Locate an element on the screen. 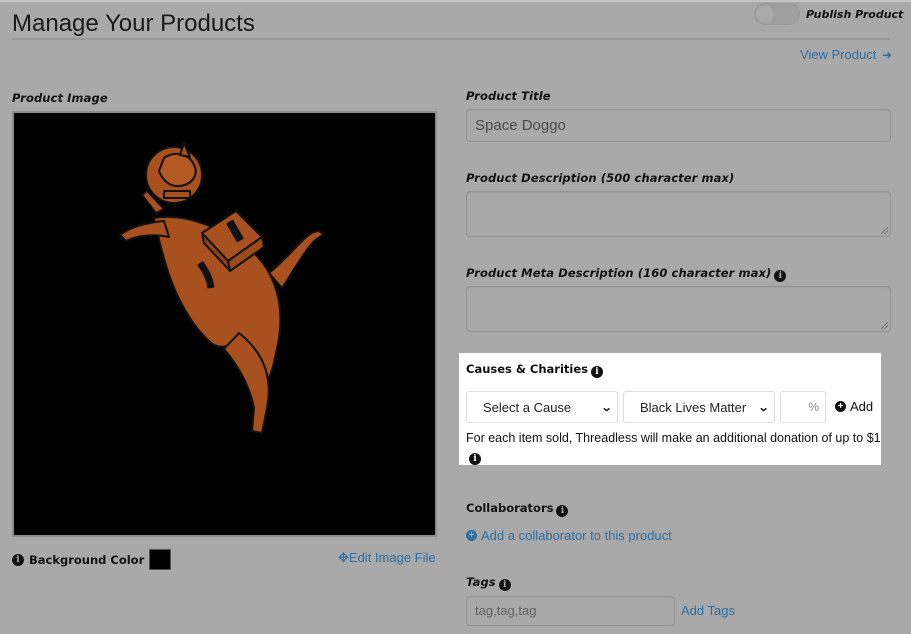 The width and height of the screenshot is (911, 634). charity-select: Black Lives Matter ⌄ is located at coordinates (699, 407).